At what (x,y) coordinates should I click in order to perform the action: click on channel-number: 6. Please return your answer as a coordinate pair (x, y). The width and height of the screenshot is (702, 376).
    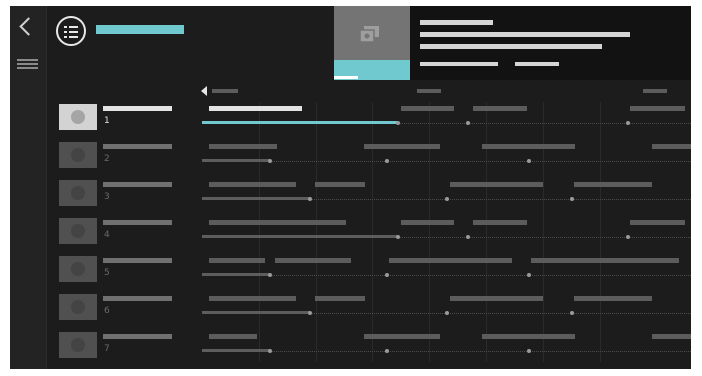
    Looking at the image, I should click on (107, 311).